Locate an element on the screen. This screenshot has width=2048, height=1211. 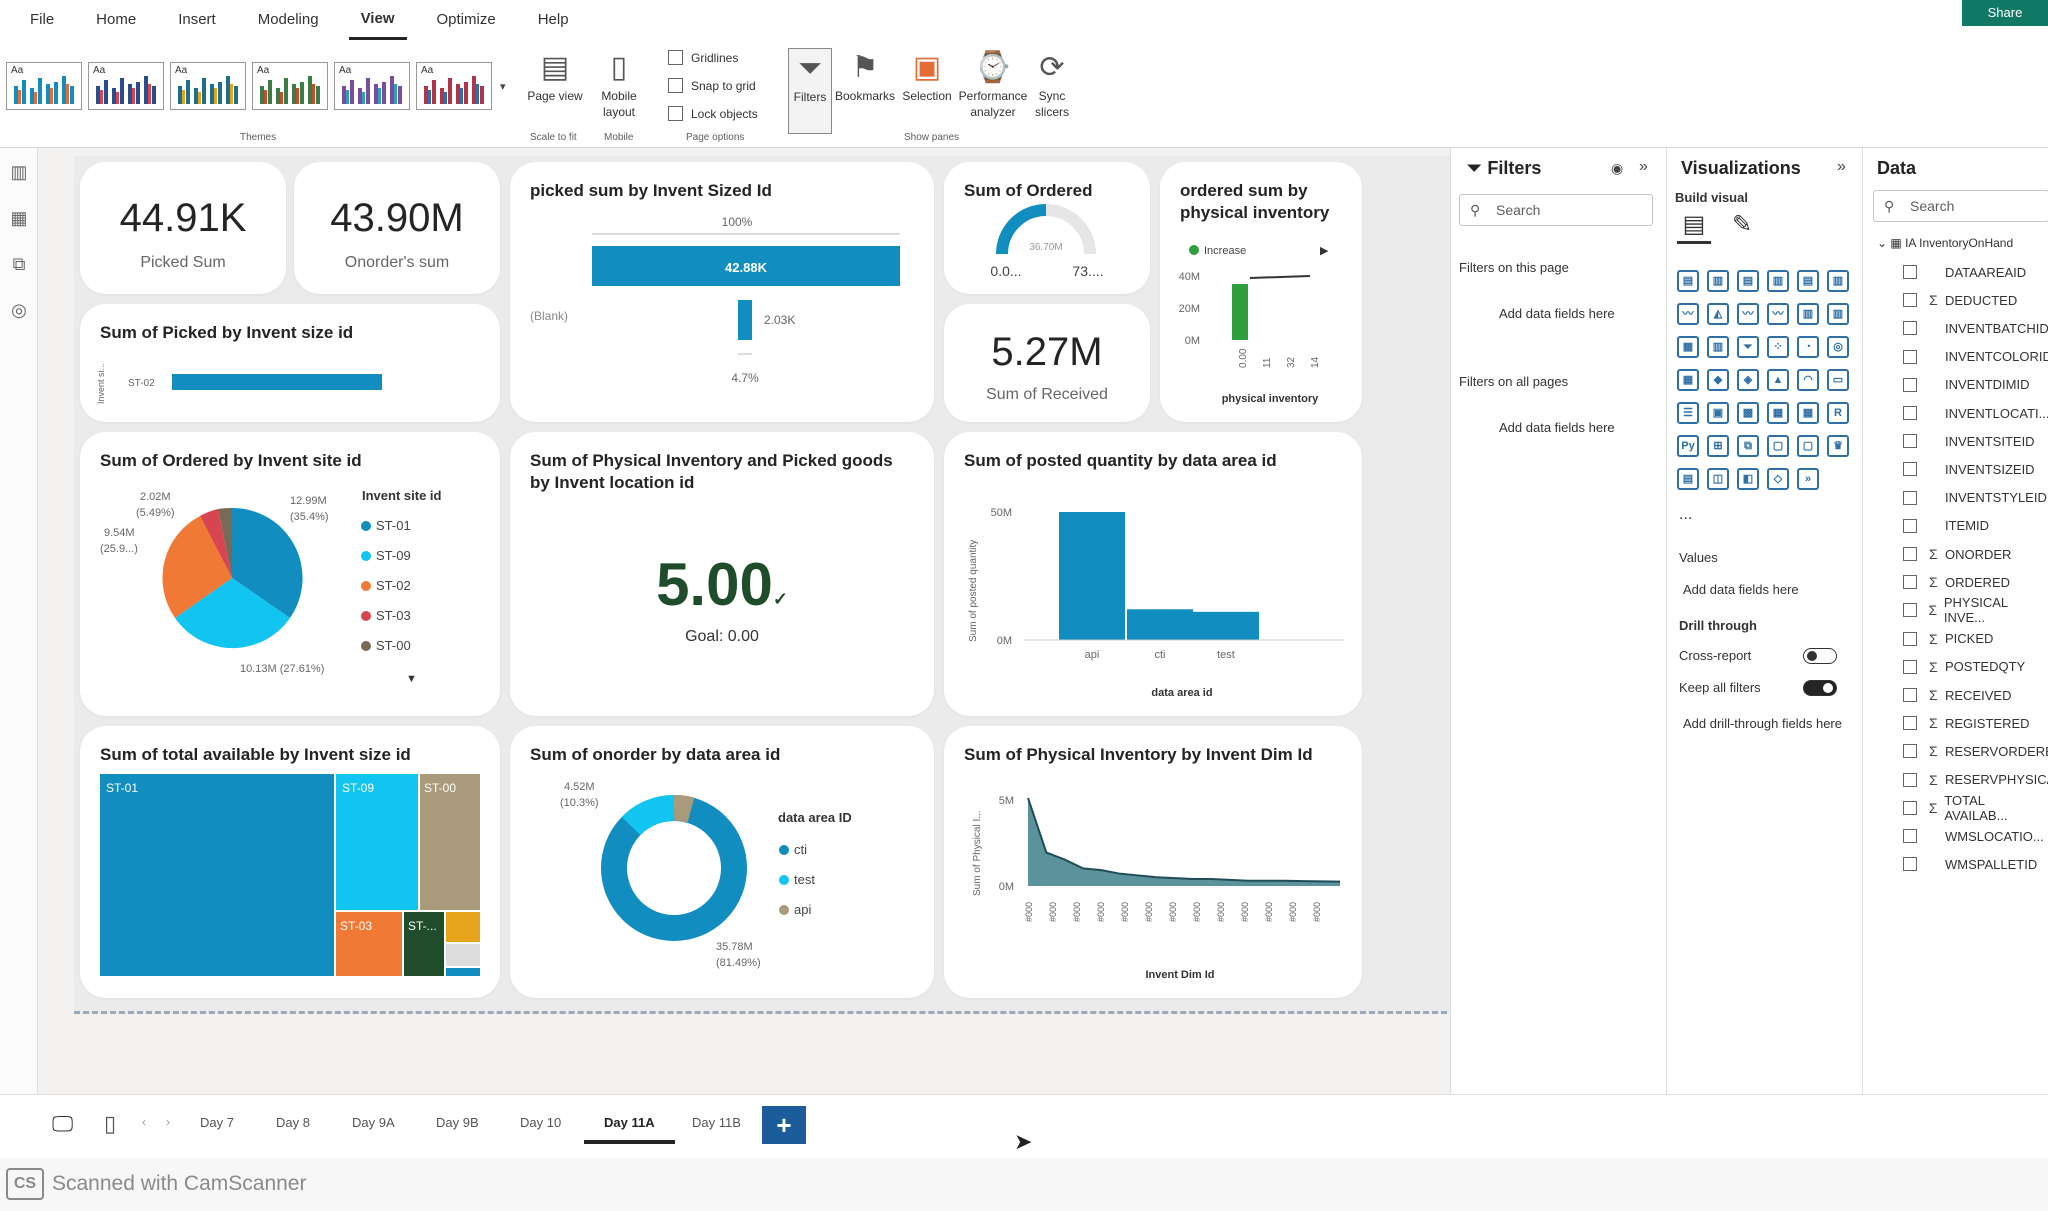
menu-file: File is located at coordinates (42, 20).